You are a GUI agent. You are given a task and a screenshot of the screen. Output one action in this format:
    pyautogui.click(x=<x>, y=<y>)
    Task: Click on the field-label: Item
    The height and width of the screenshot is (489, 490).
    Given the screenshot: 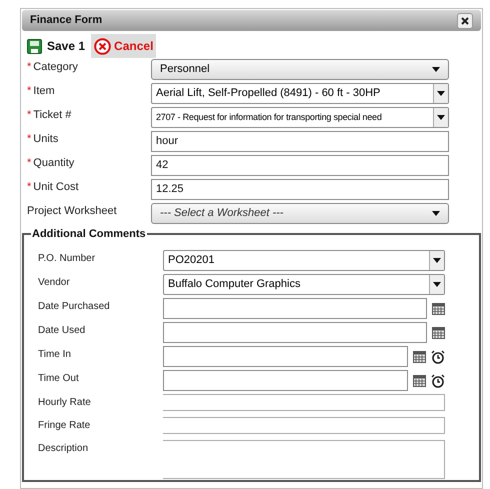 What is the action you would take?
    pyautogui.click(x=44, y=91)
    